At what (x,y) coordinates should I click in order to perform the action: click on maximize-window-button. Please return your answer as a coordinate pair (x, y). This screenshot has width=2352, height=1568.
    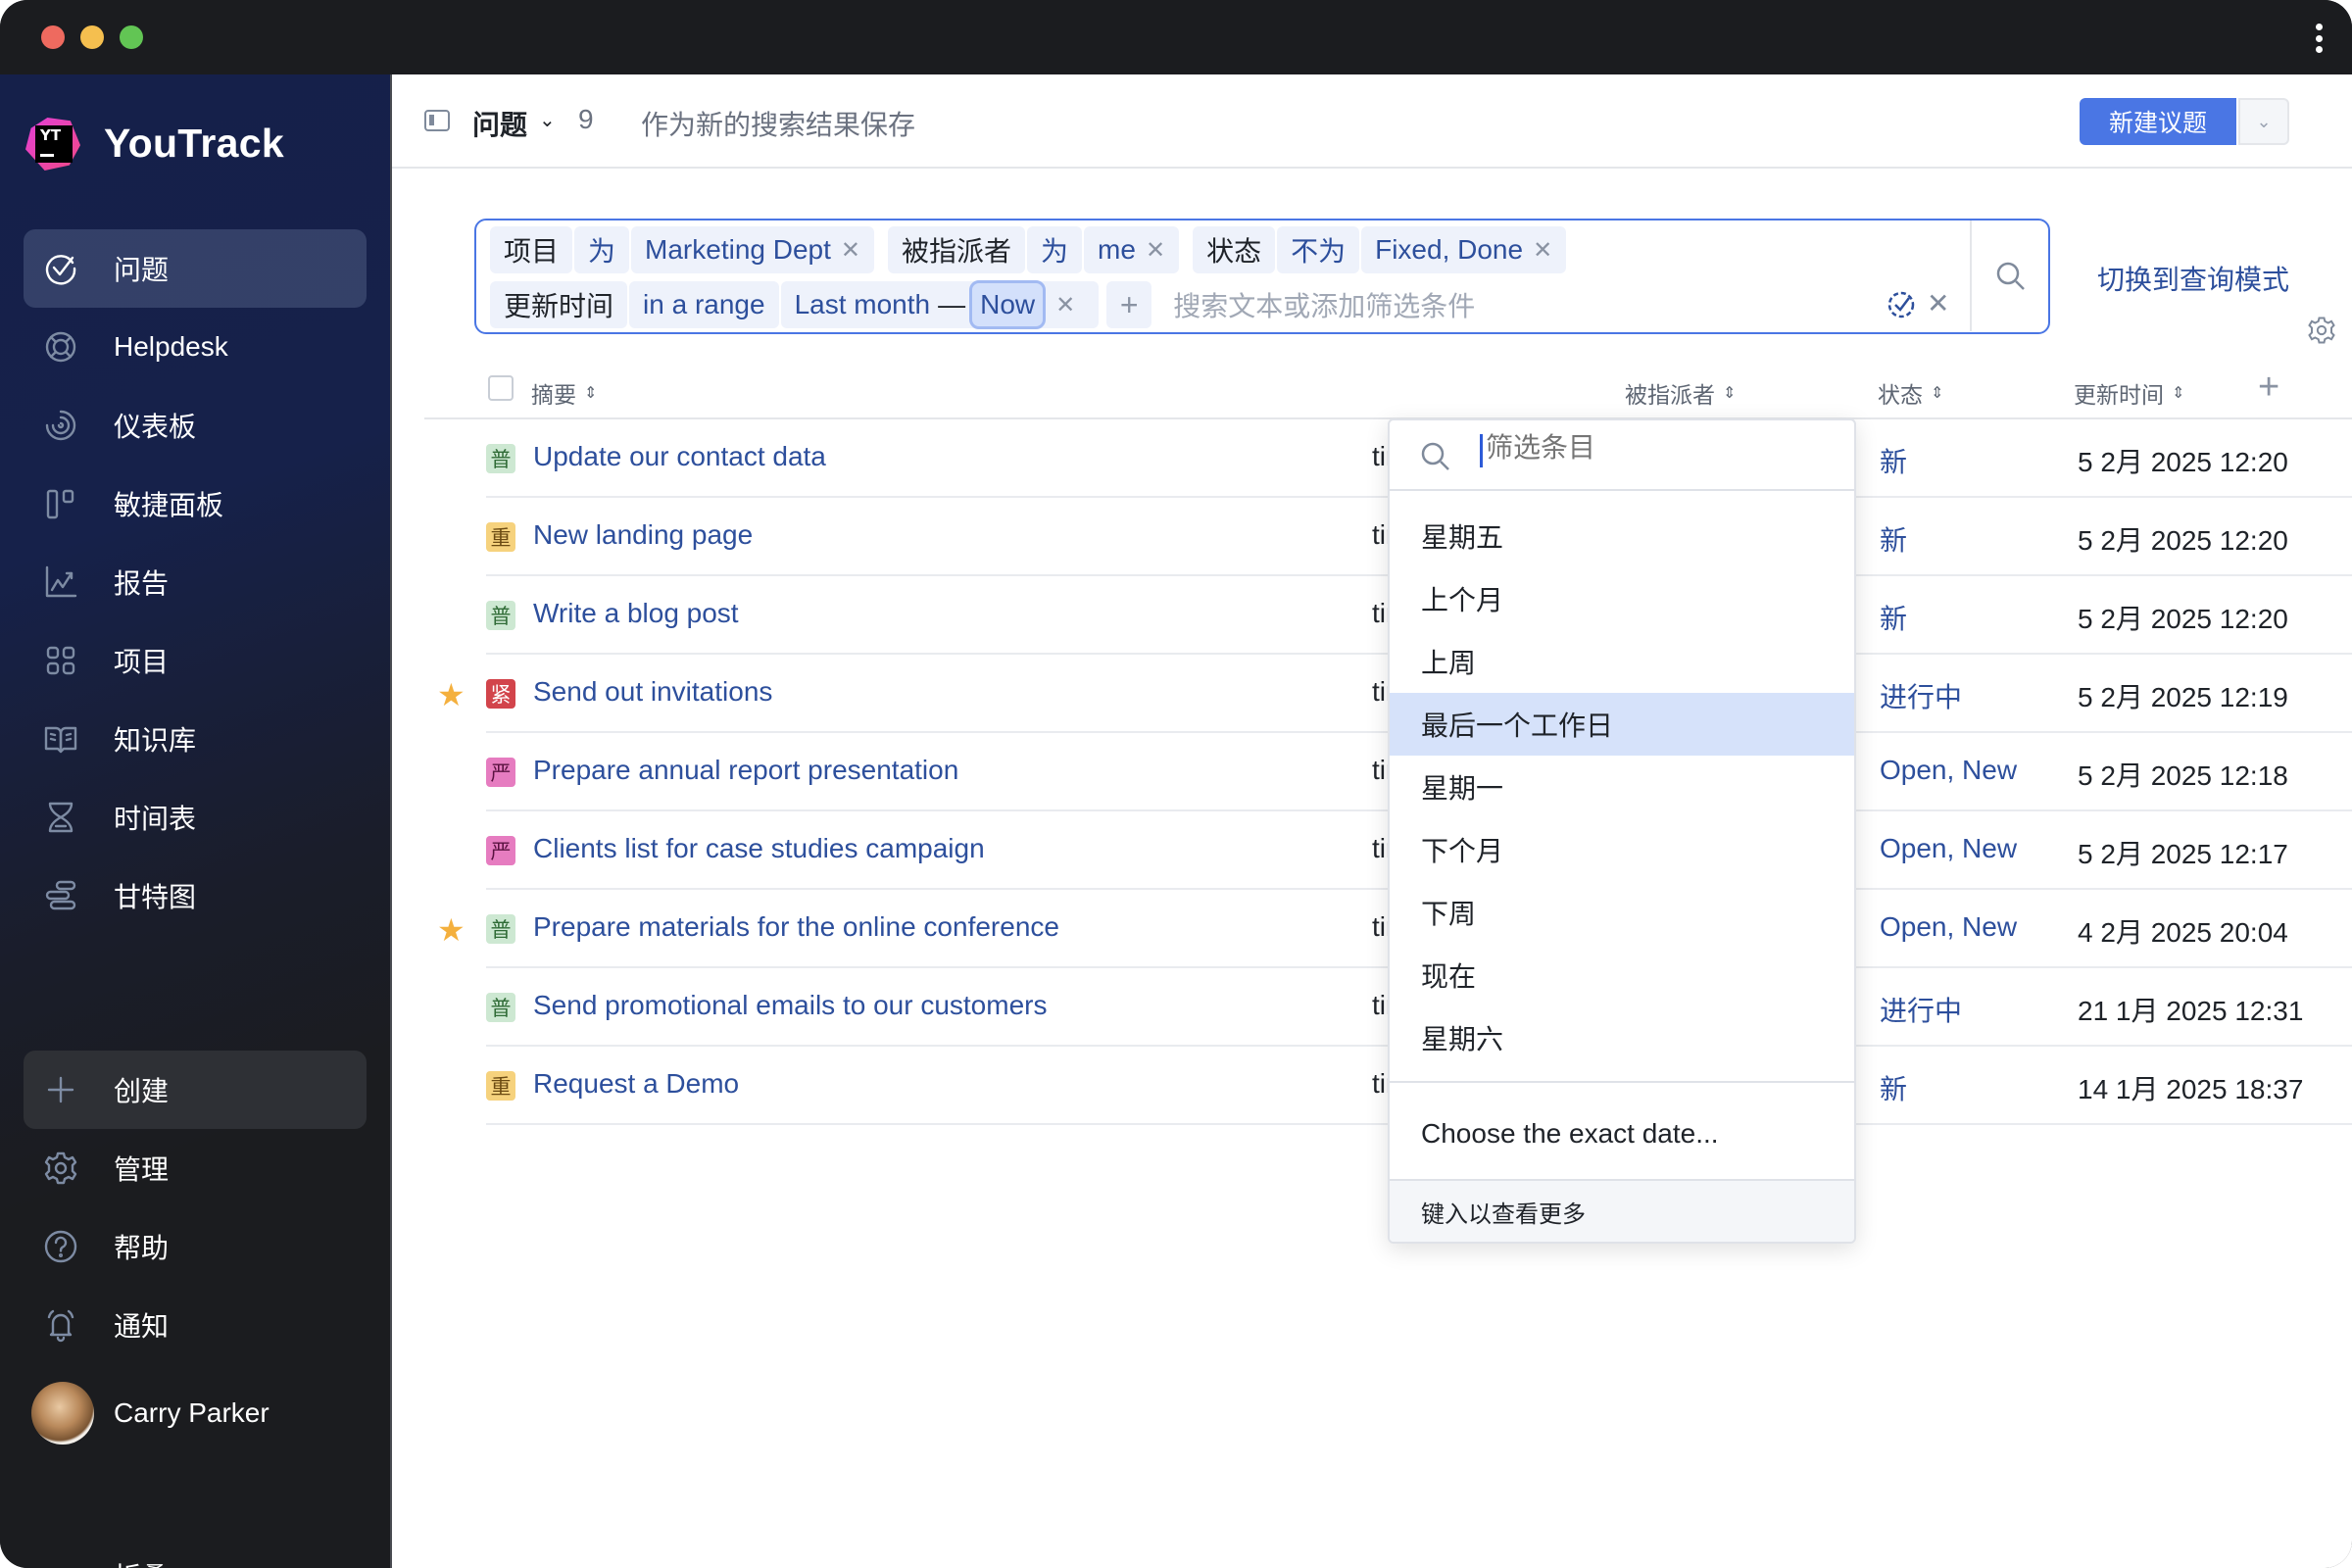
    Looking at the image, I should click on (131, 37).